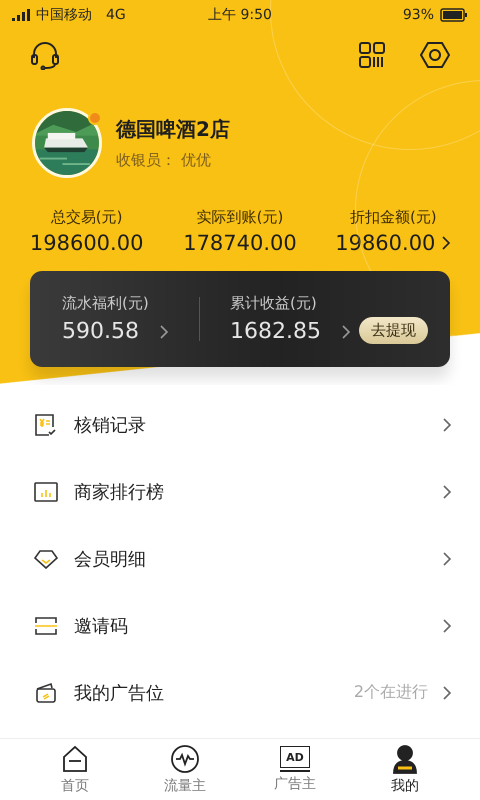  Describe the element at coordinates (435, 55) in the screenshot. I see `settings-icon` at that location.